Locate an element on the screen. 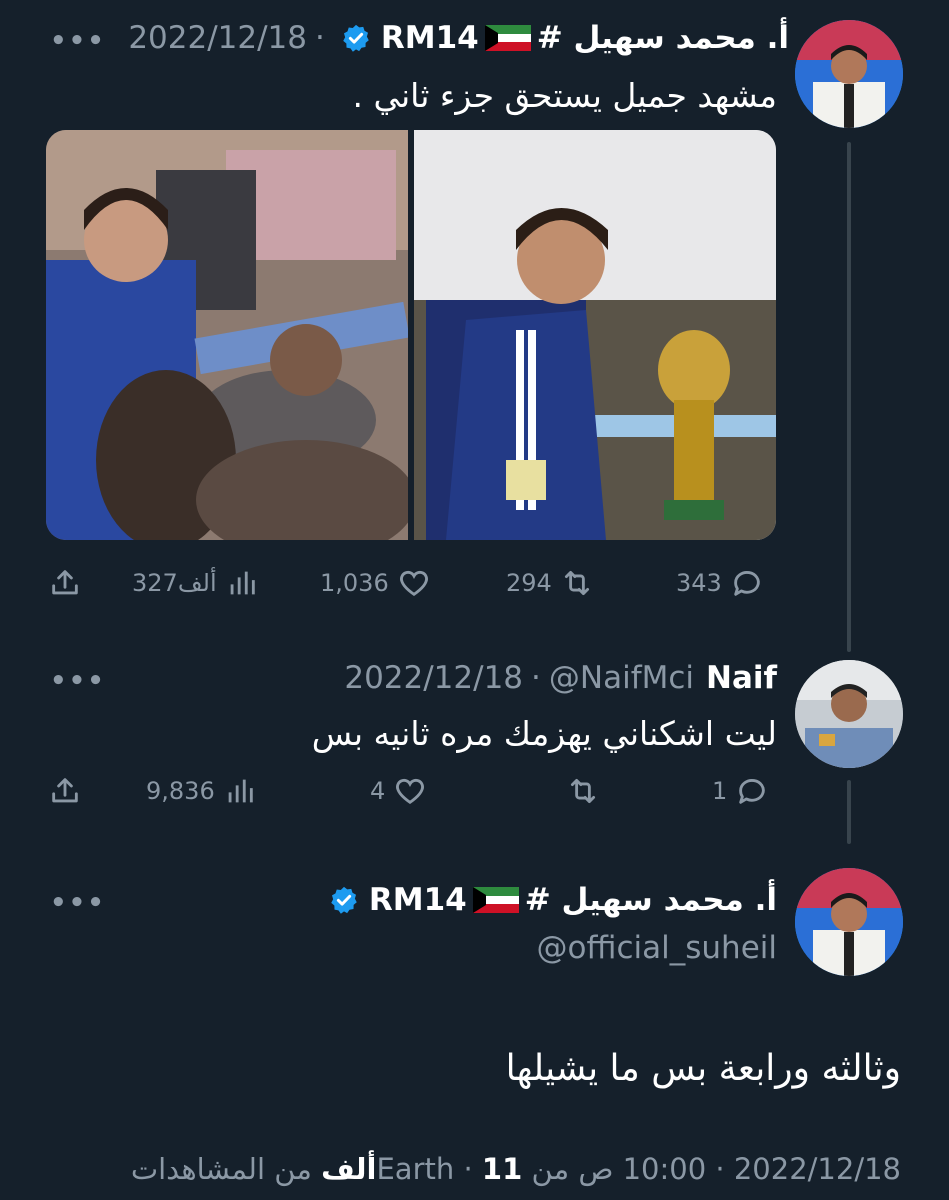 Image resolution: width=949 pixels, height=1200 pixels. tweet2-views-button: 9,836 is located at coordinates (201, 791).